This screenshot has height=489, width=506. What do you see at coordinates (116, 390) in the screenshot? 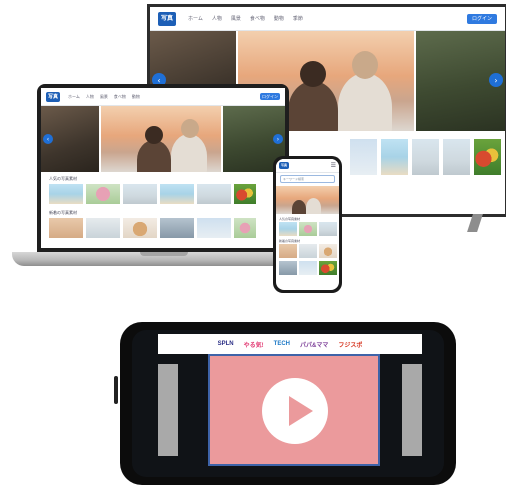
I see `phone-side-button` at bounding box center [116, 390].